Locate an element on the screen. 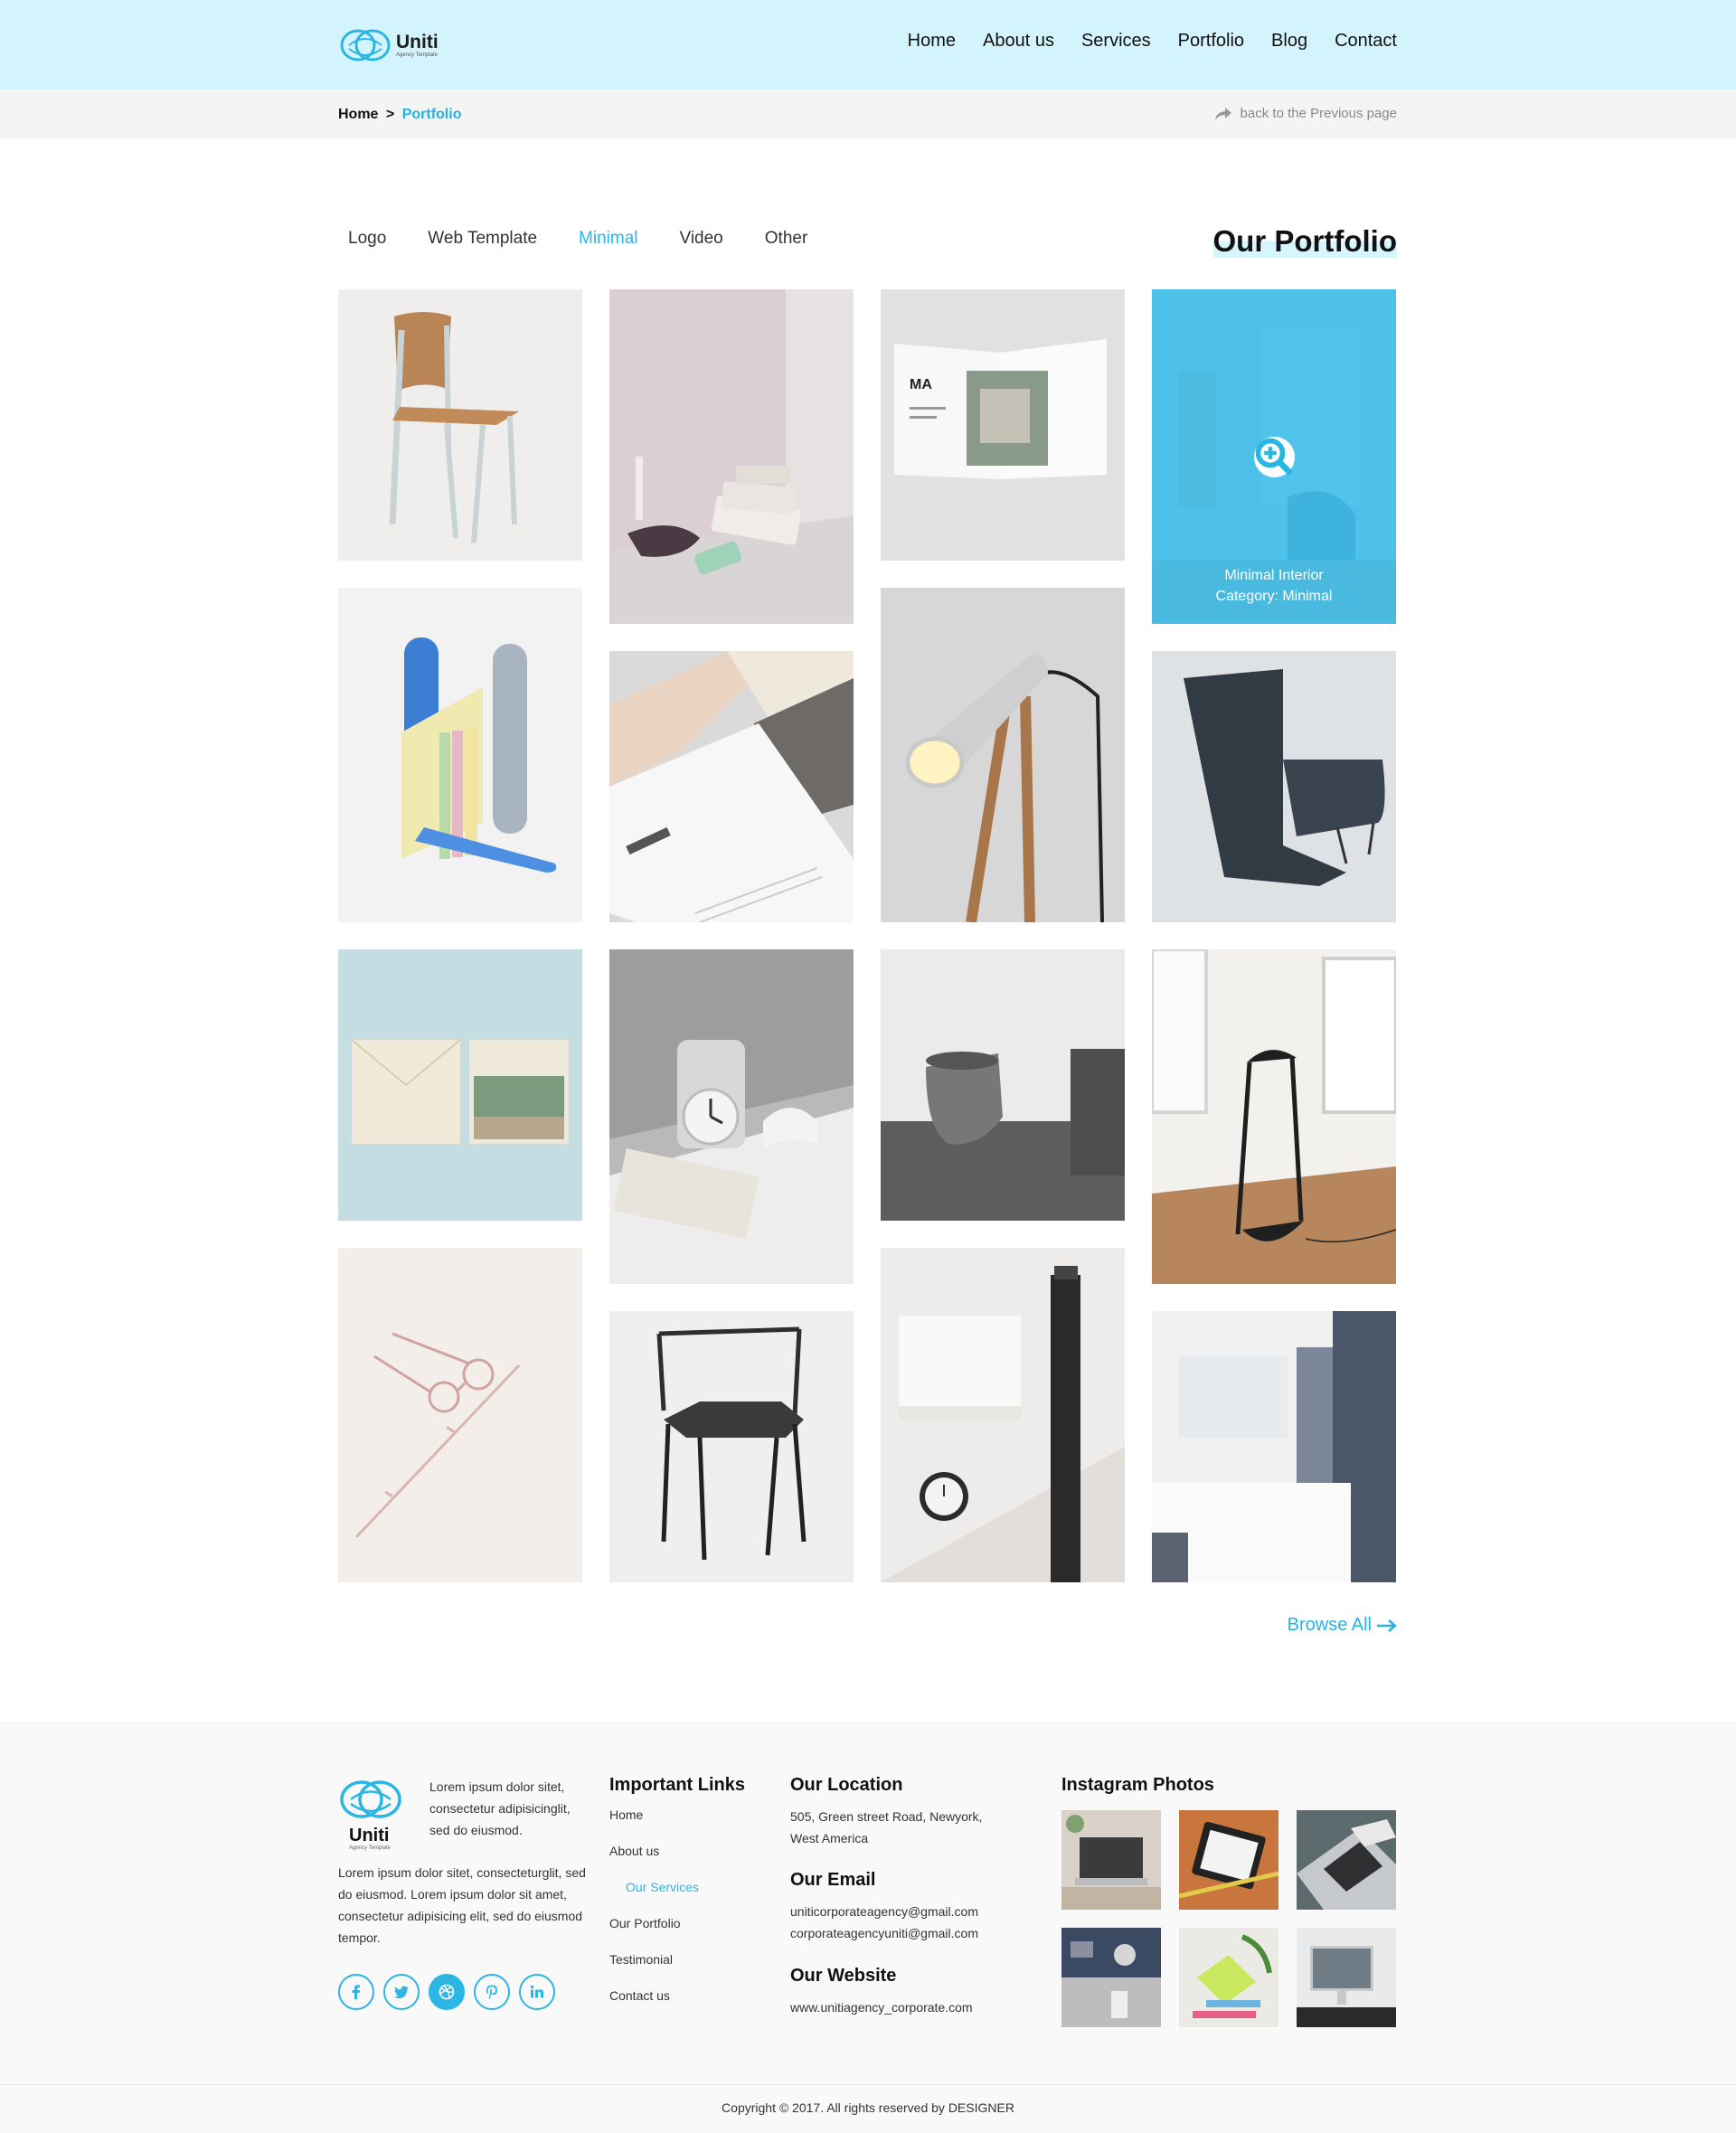  hover-overlay: Minimal Interior Category: Minimal is located at coordinates (1274, 457).